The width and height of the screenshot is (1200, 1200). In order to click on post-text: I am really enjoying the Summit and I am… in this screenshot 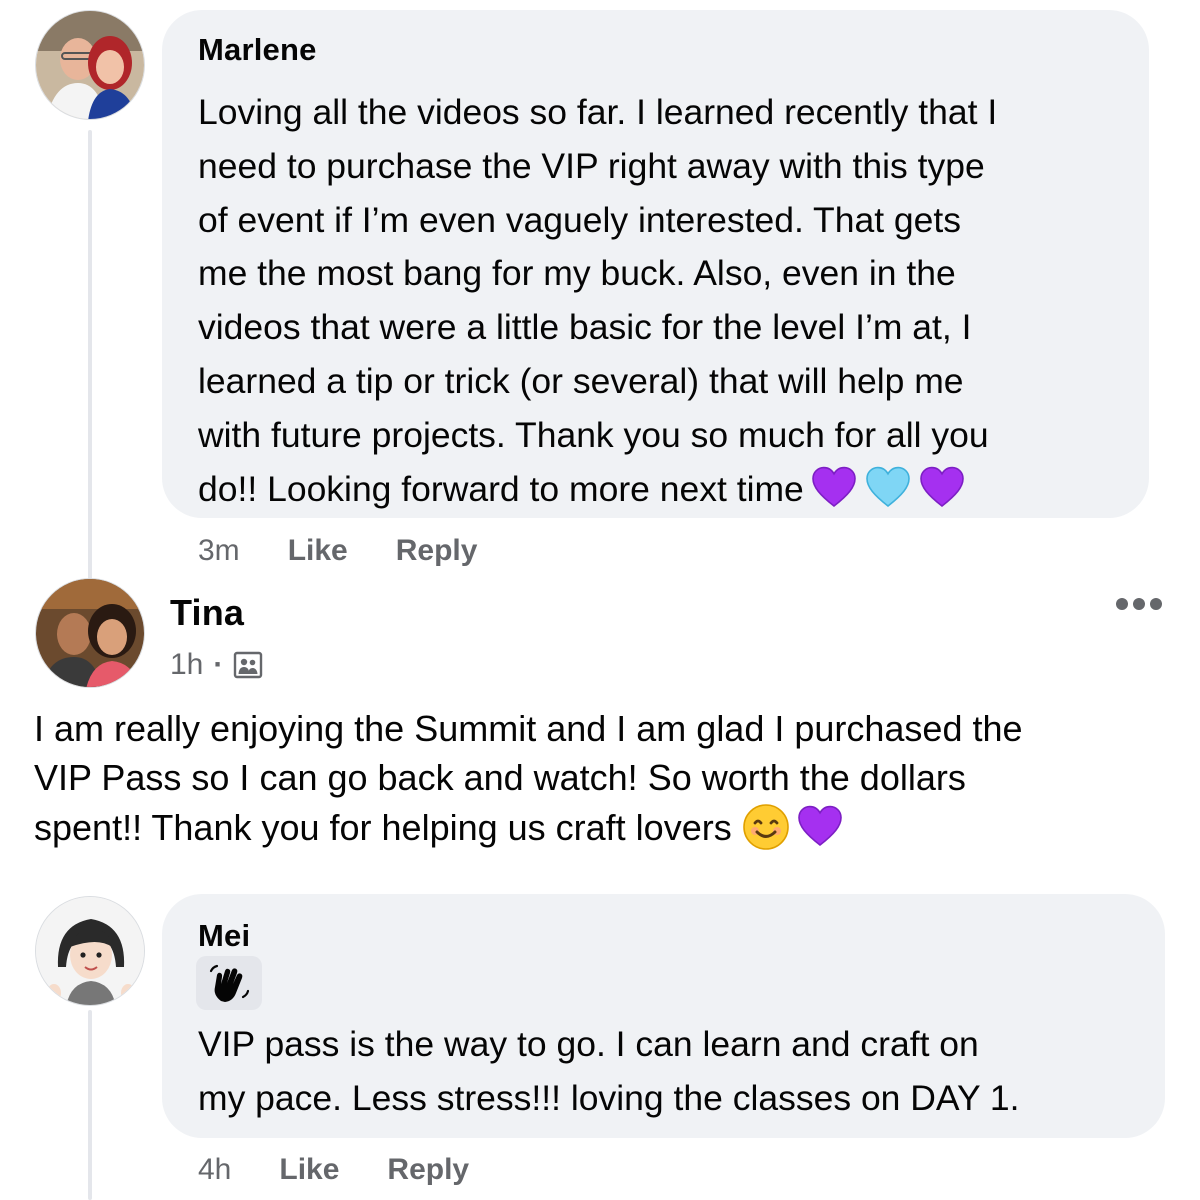, I will do `click(604, 779)`.